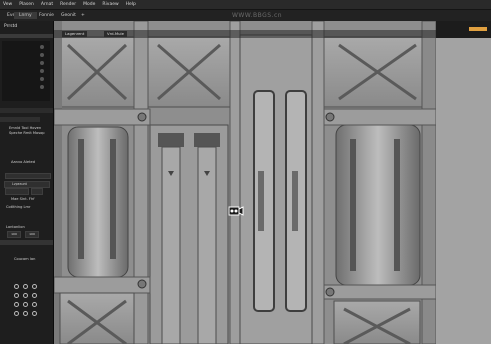 This screenshot has width=491, height=344. Describe the element at coordinates (68, 4) in the screenshot. I see `menu-item-render: Render` at that location.